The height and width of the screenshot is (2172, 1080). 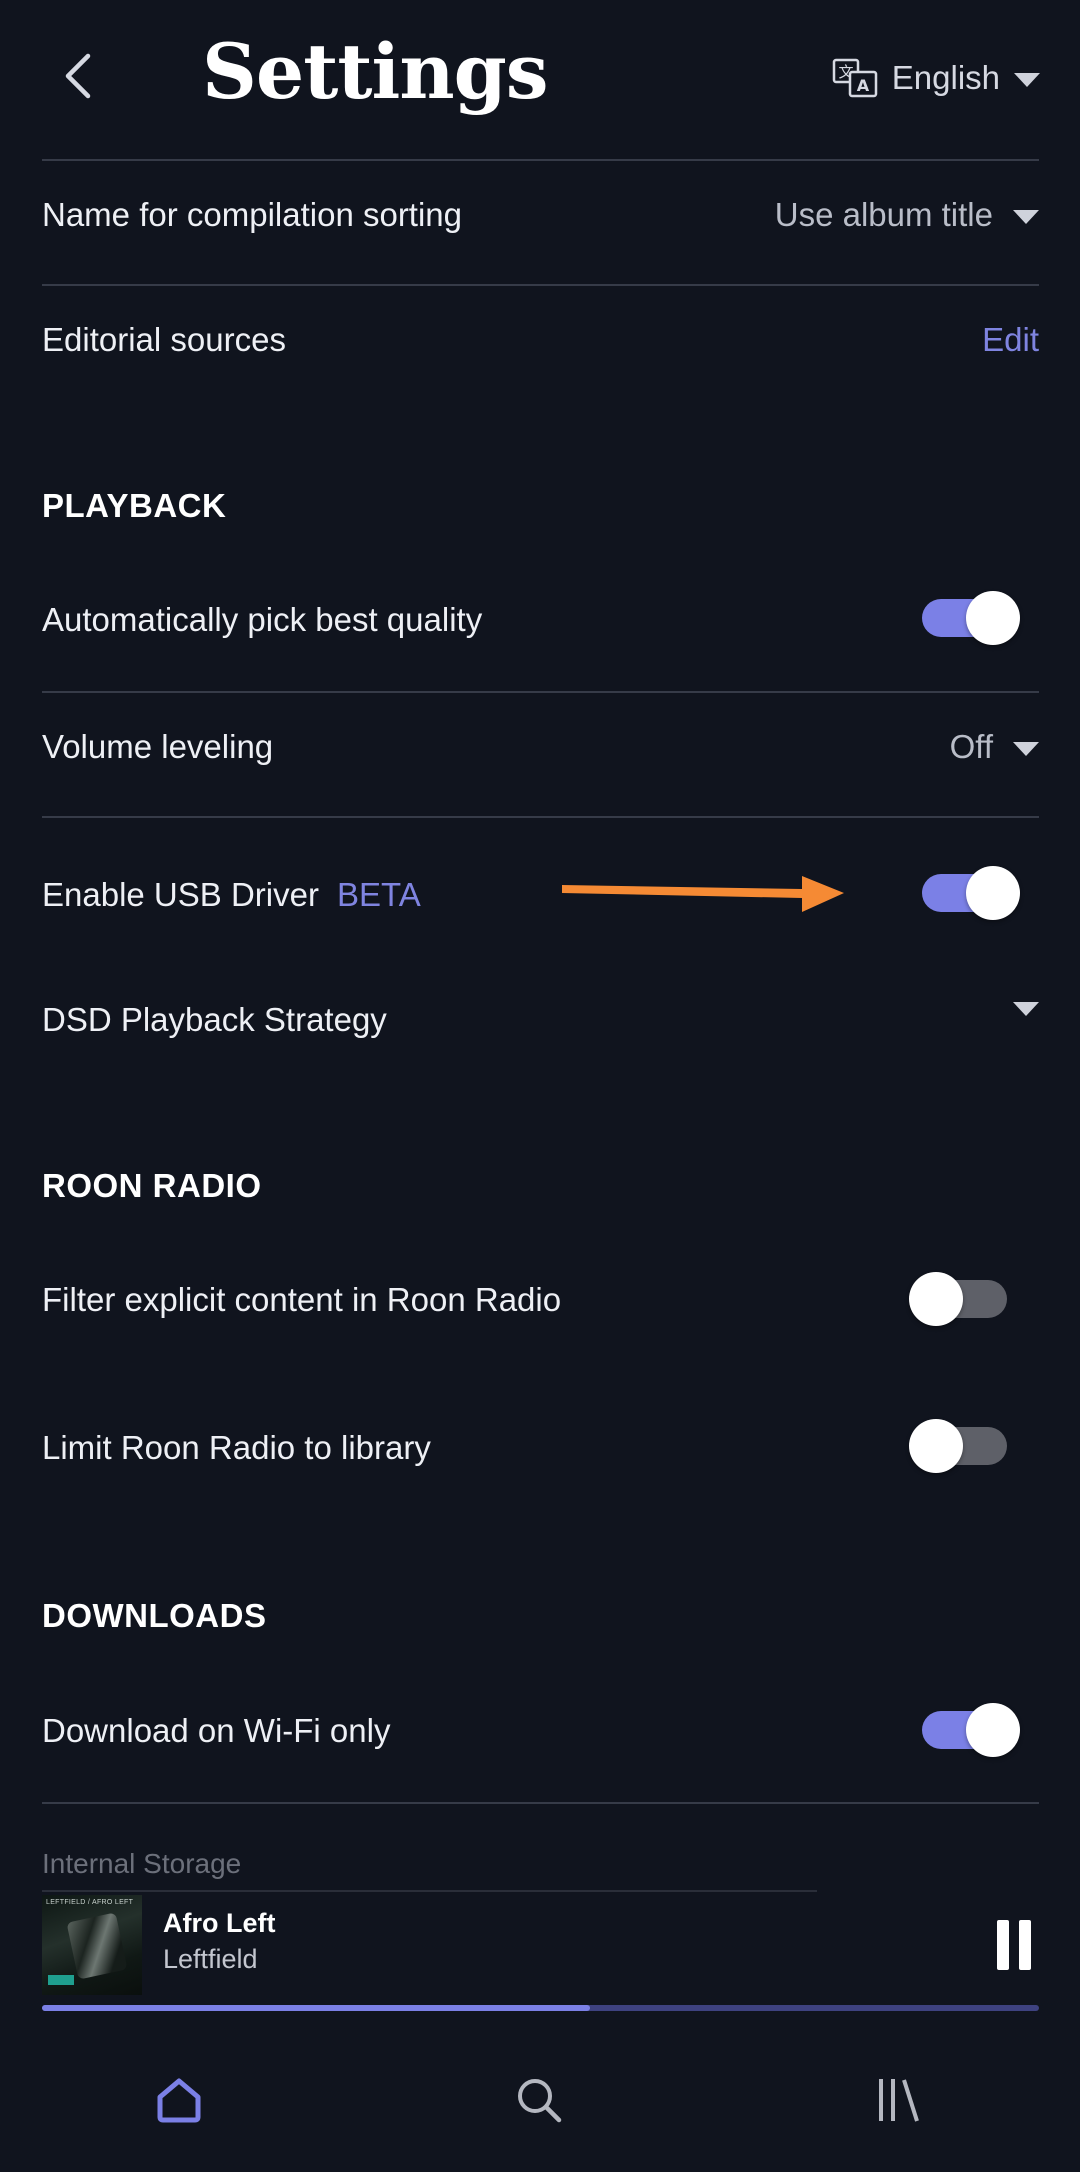 I want to click on storage-label: Internal Storage, so click(x=142, y=1863).